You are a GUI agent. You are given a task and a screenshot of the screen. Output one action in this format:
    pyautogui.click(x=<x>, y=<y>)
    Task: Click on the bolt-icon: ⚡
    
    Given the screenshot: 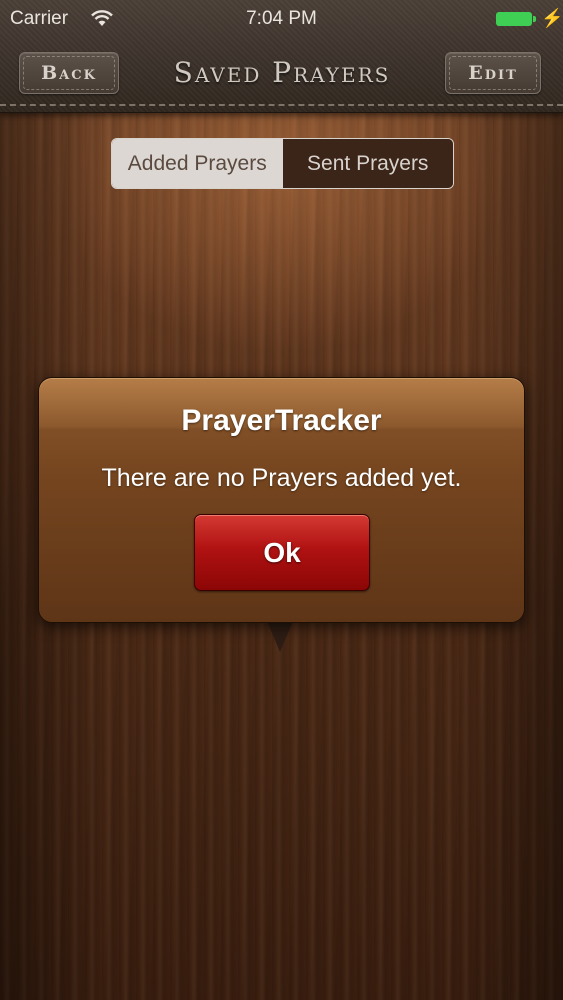 What is the action you would take?
    pyautogui.click(x=552, y=18)
    